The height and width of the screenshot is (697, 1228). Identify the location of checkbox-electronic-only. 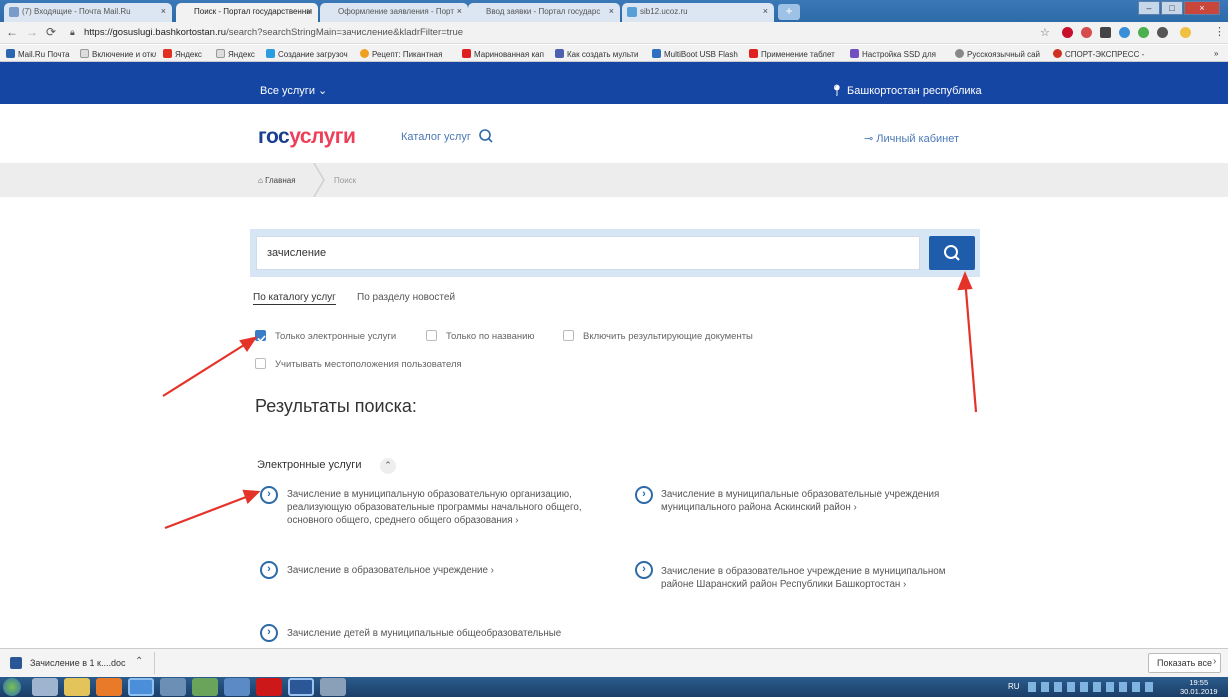
(260, 336).